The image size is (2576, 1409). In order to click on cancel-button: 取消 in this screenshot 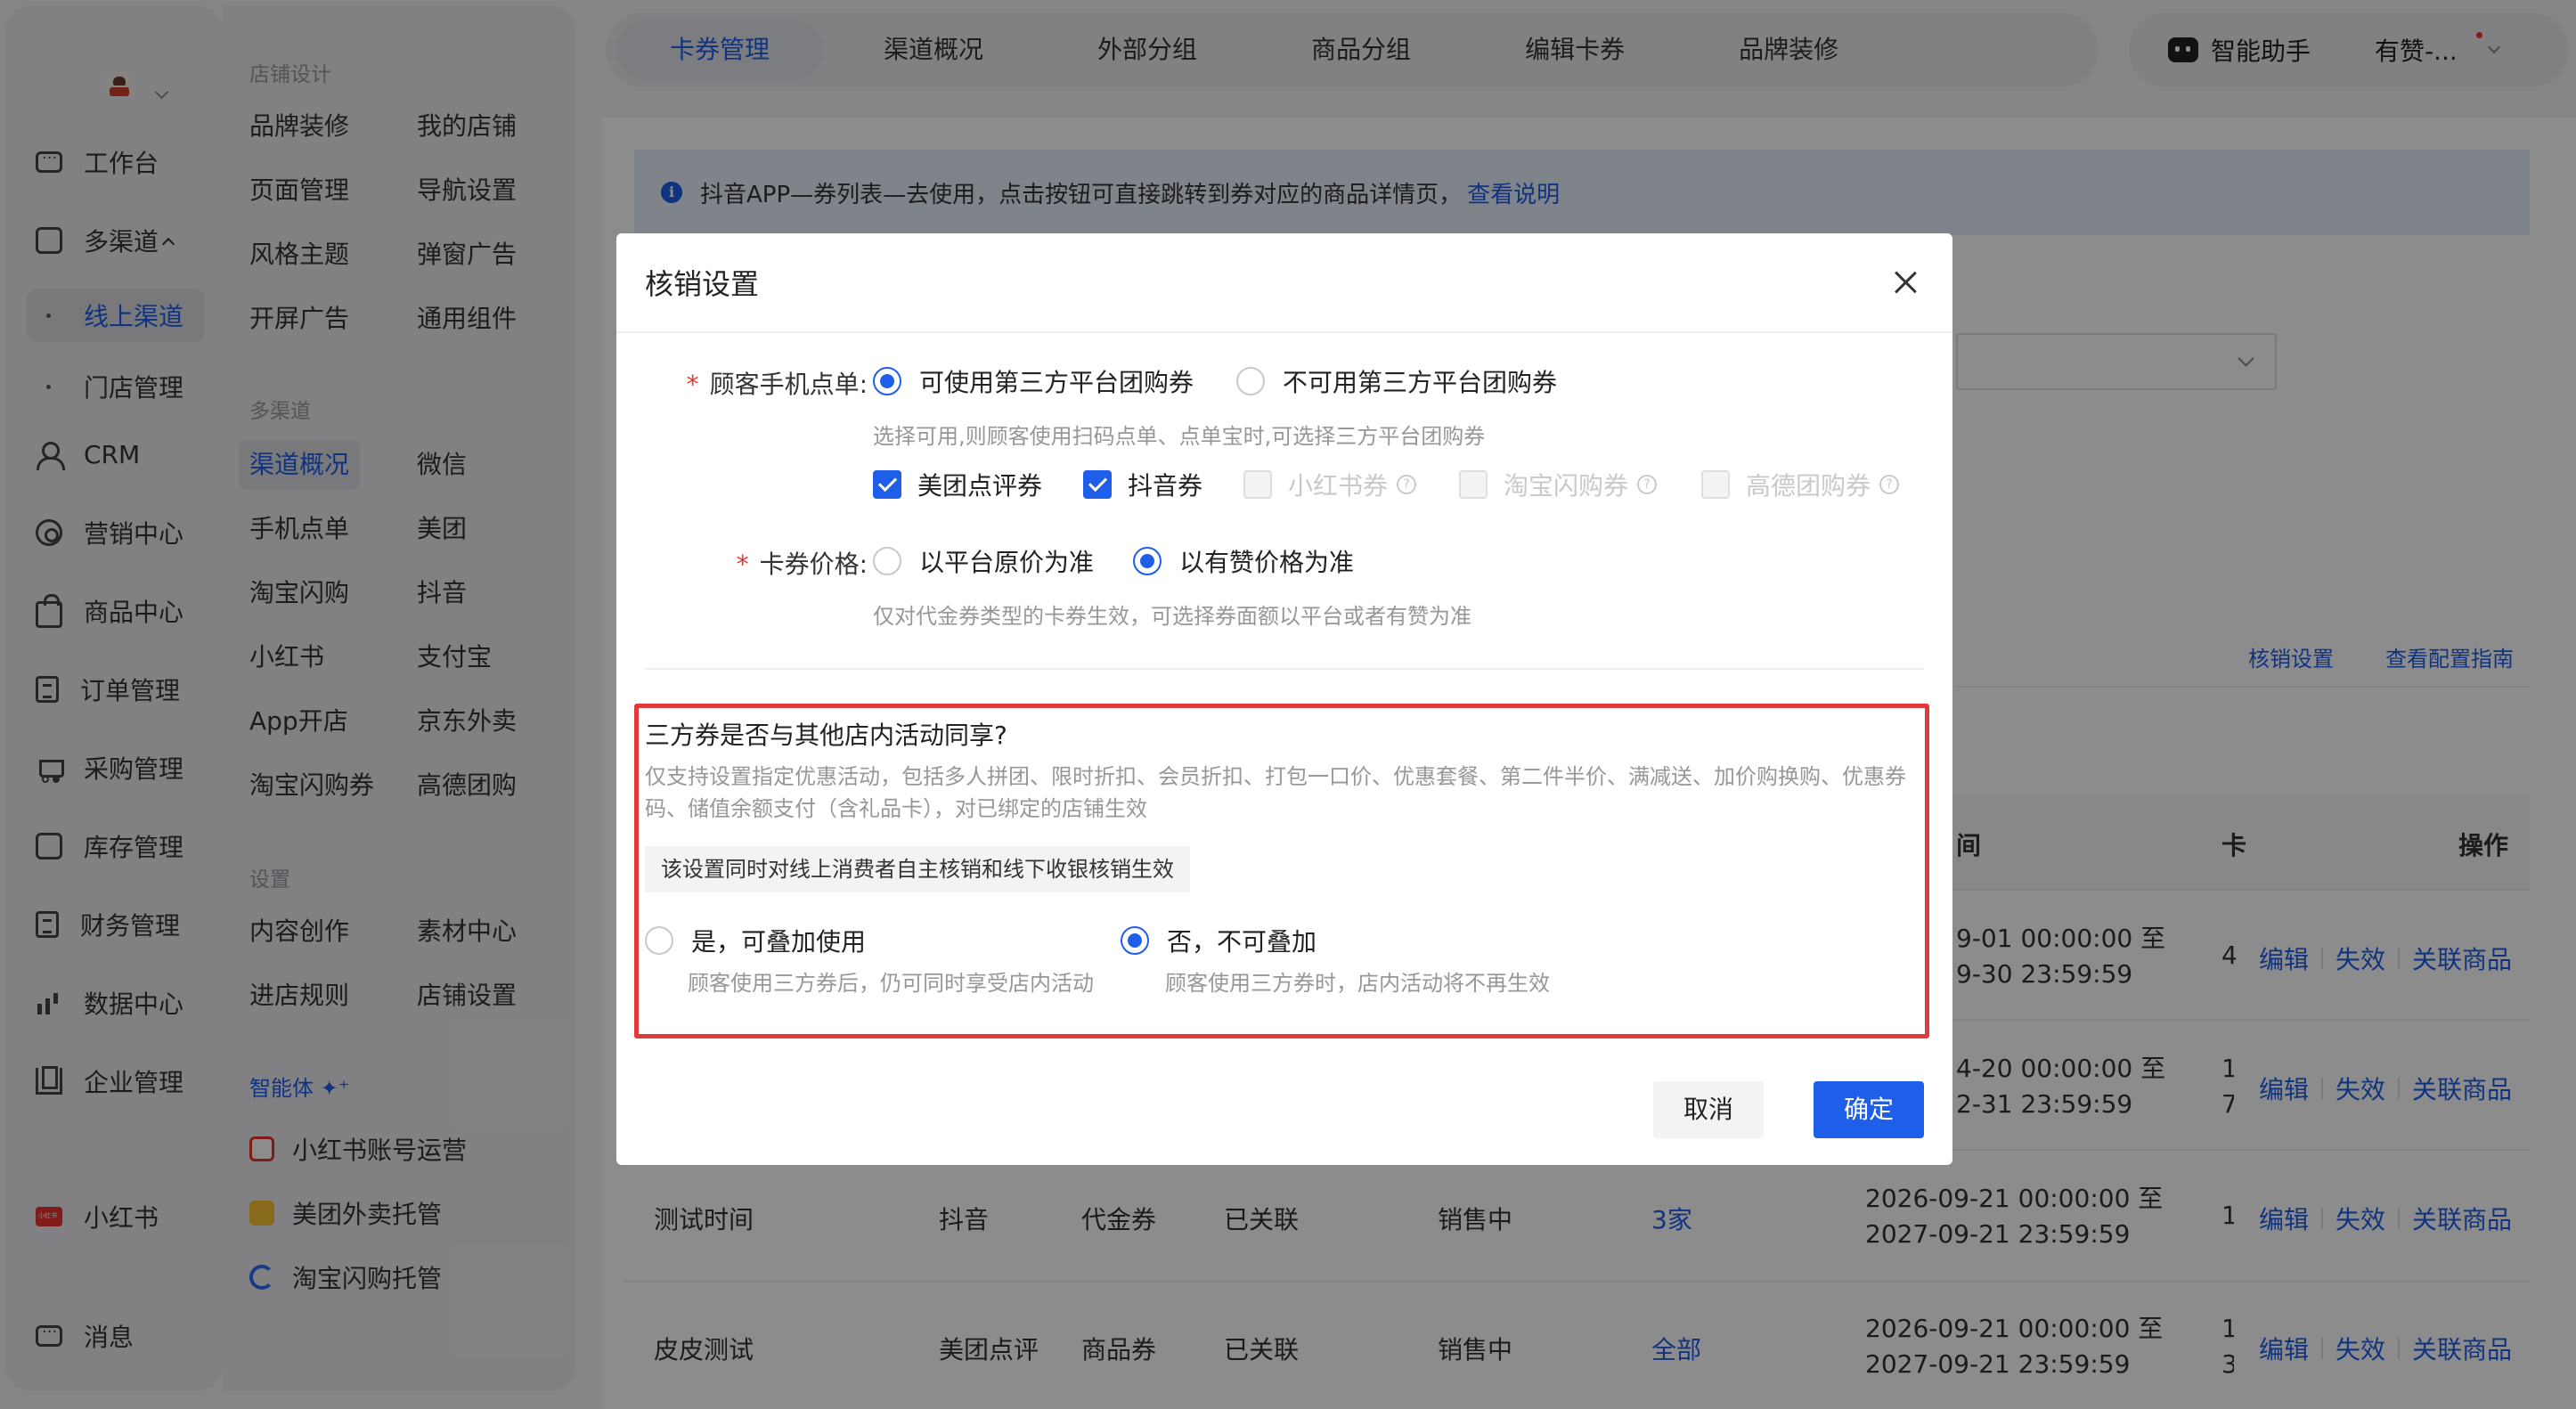, I will do `click(1709, 1109)`.